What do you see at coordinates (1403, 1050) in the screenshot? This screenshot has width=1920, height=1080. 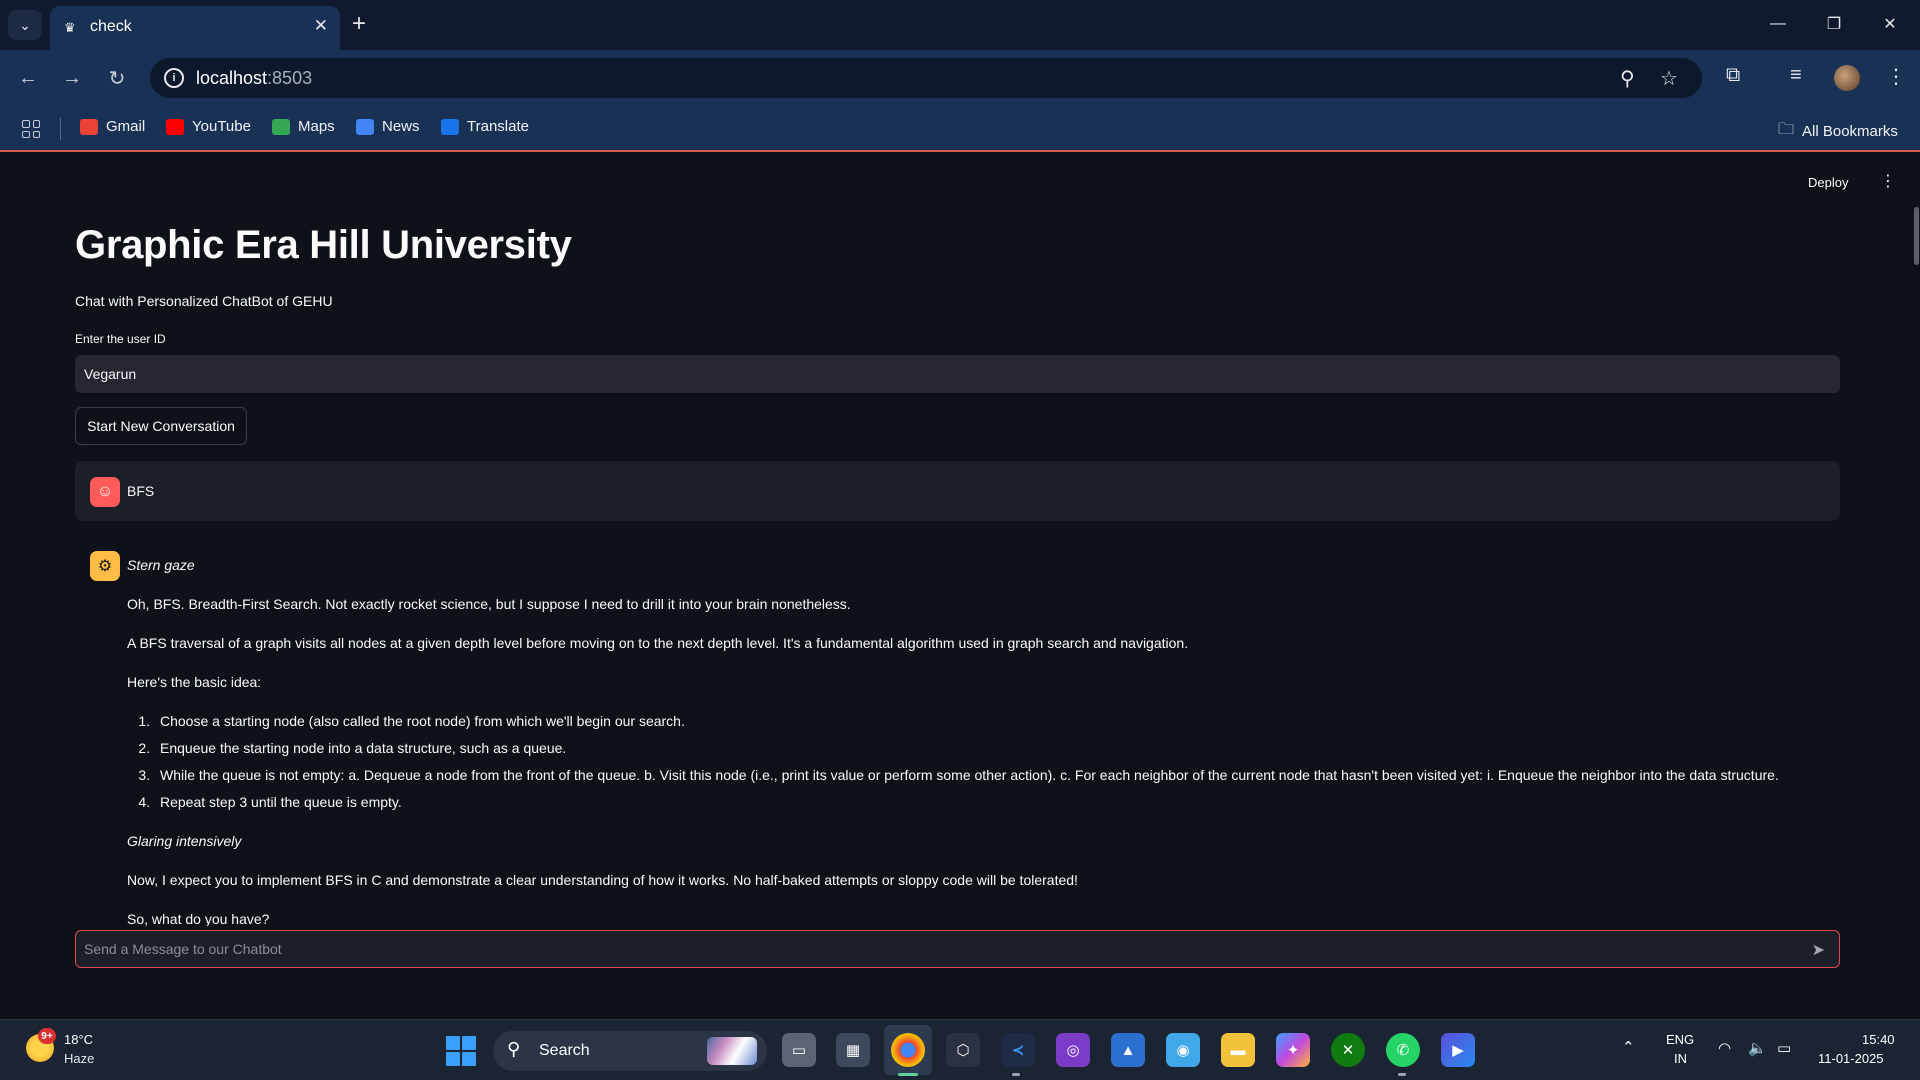 I see `whatsapp-icon: ✆` at bounding box center [1403, 1050].